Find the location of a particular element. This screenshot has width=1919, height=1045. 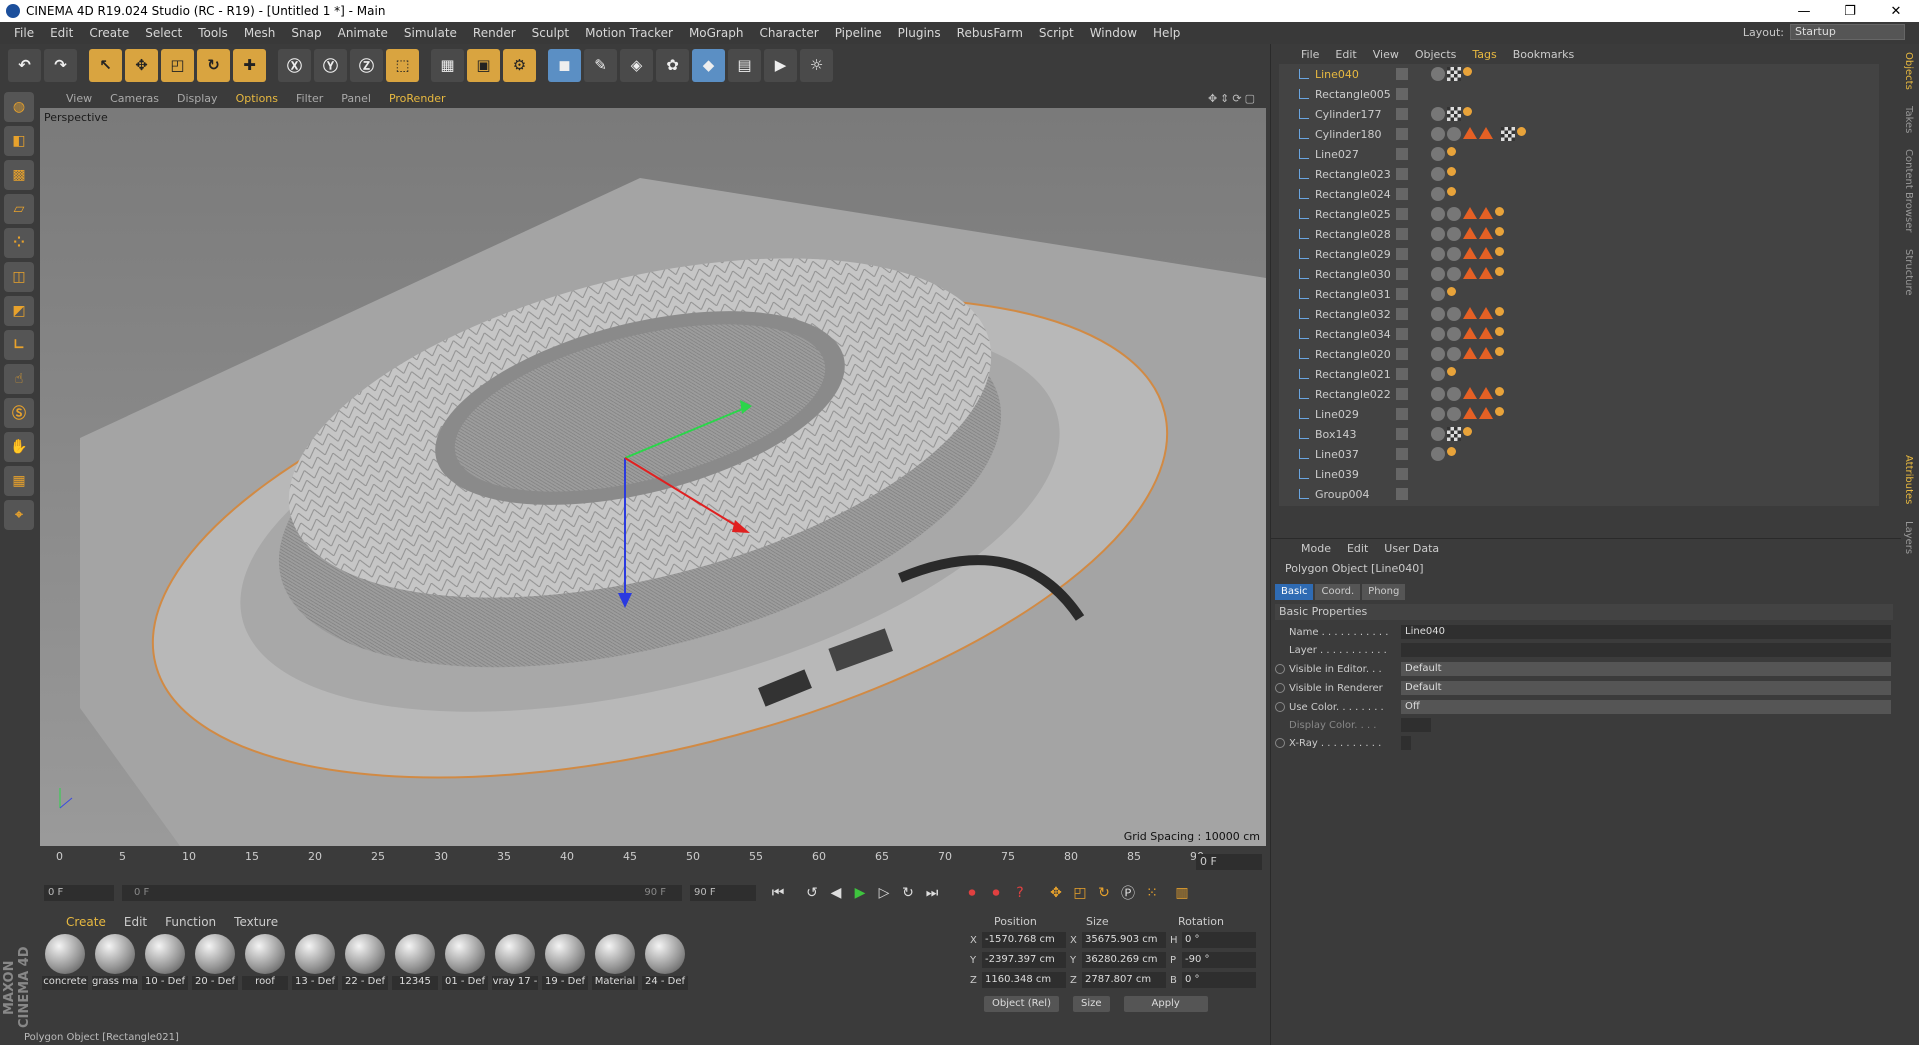

menu-help: Help is located at coordinates (1166, 33).